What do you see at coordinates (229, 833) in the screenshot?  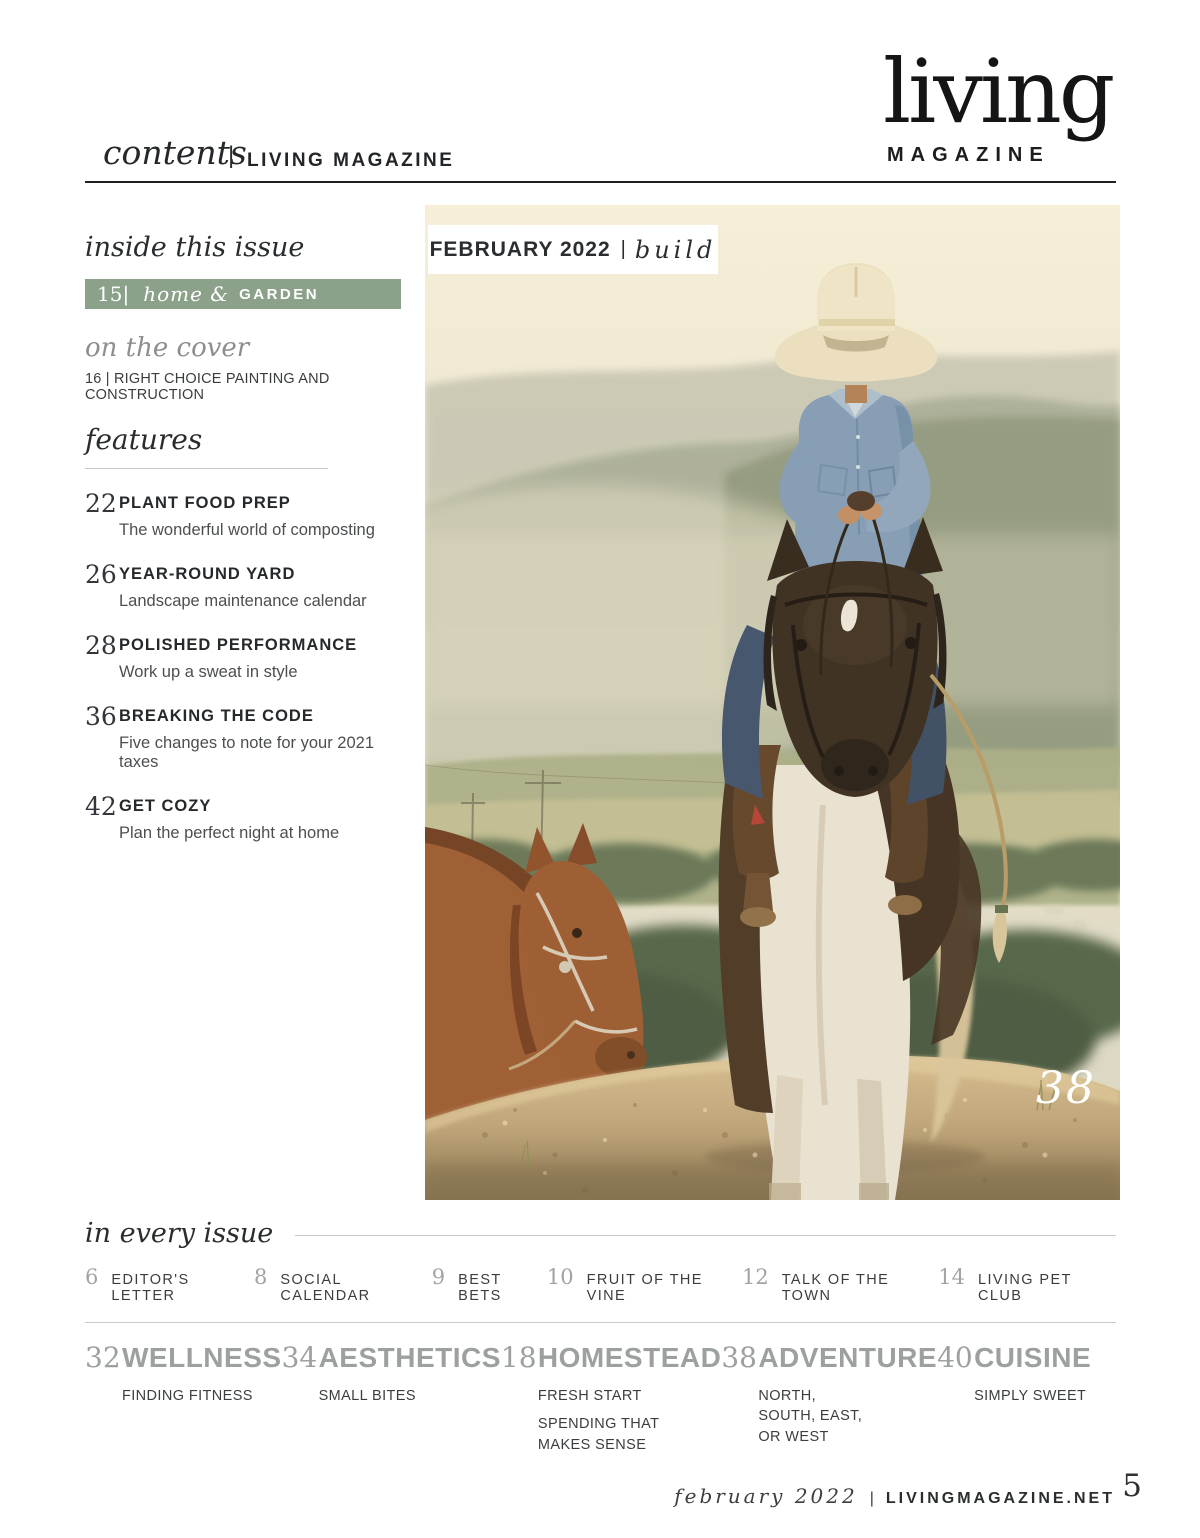 I see `feature-description: Plan the perfect night at home` at bounding box center [229, 833].